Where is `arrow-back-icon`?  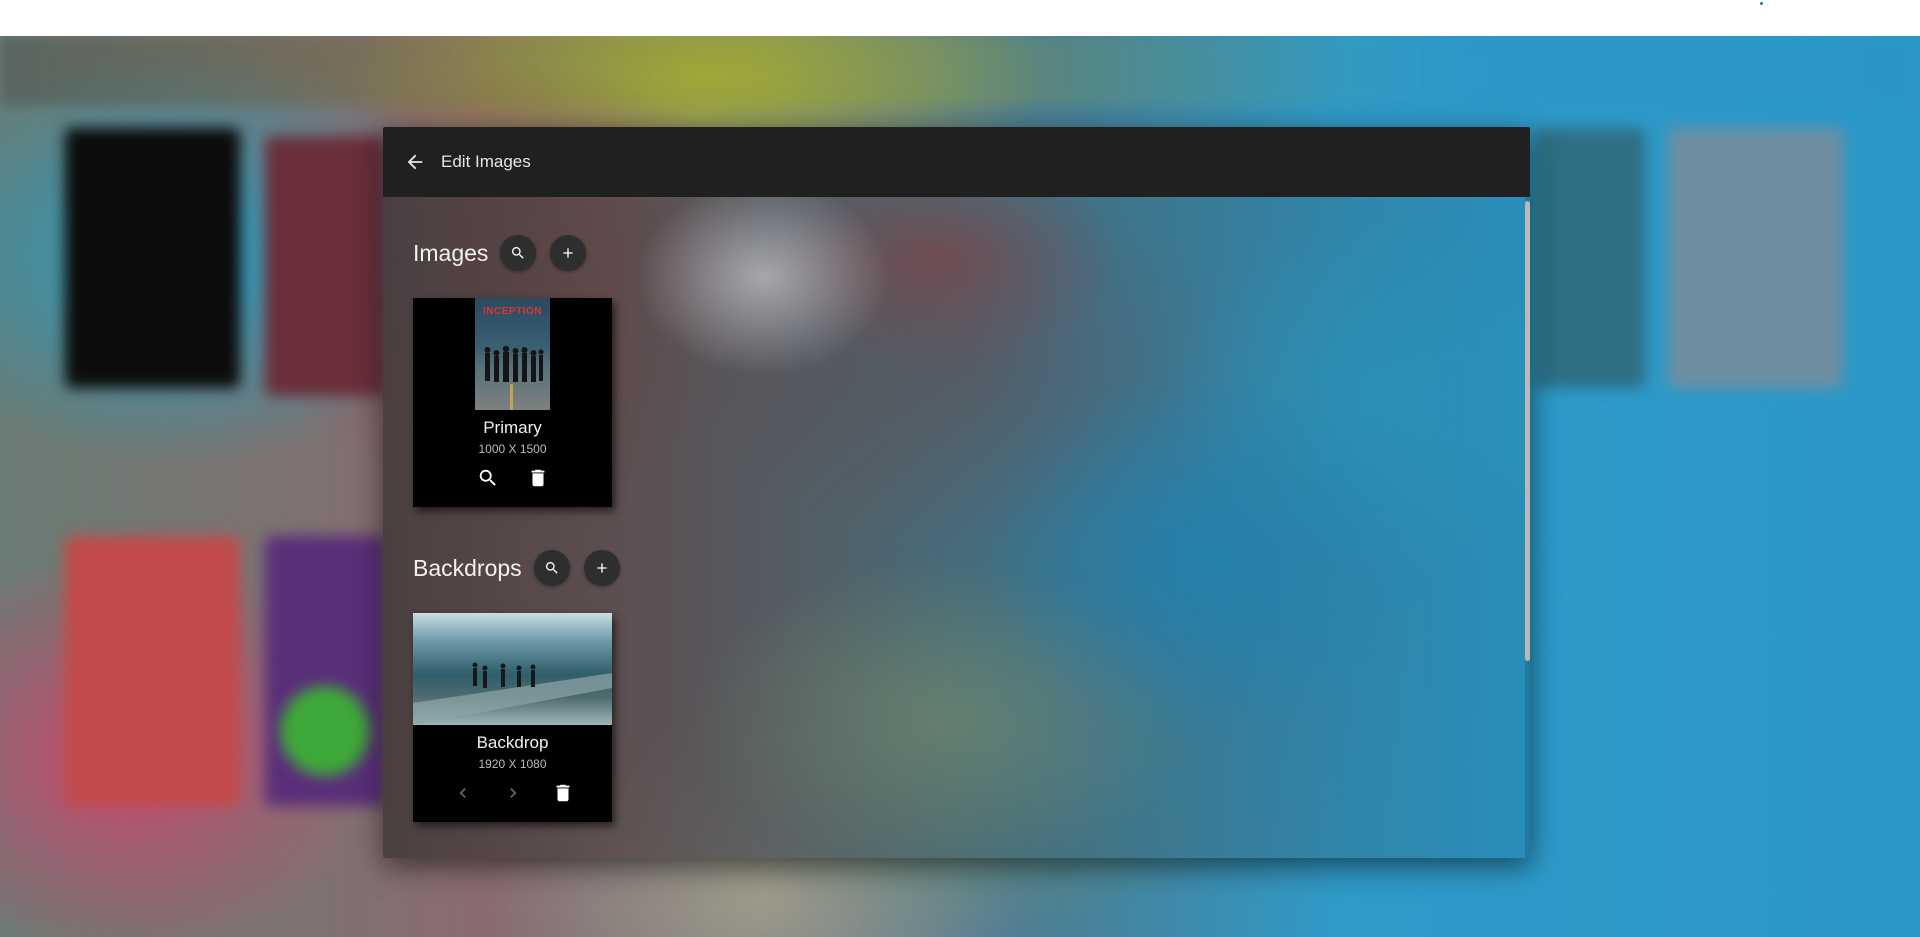
arrow-back-icon is located at coordinates (415, 162).